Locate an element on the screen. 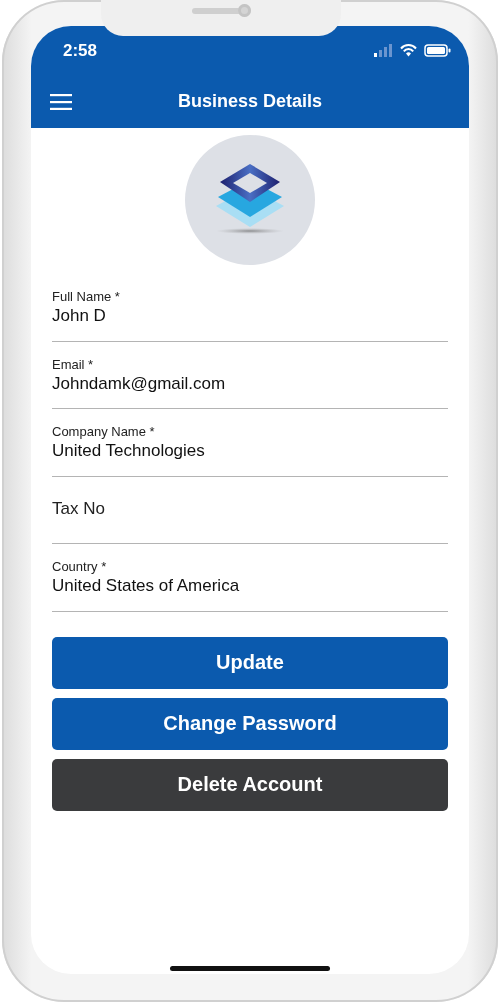 The height and width of the screenshot is (1004, 500). input-field: Johndamk@gmail.com is located at coordinates (250, 390).